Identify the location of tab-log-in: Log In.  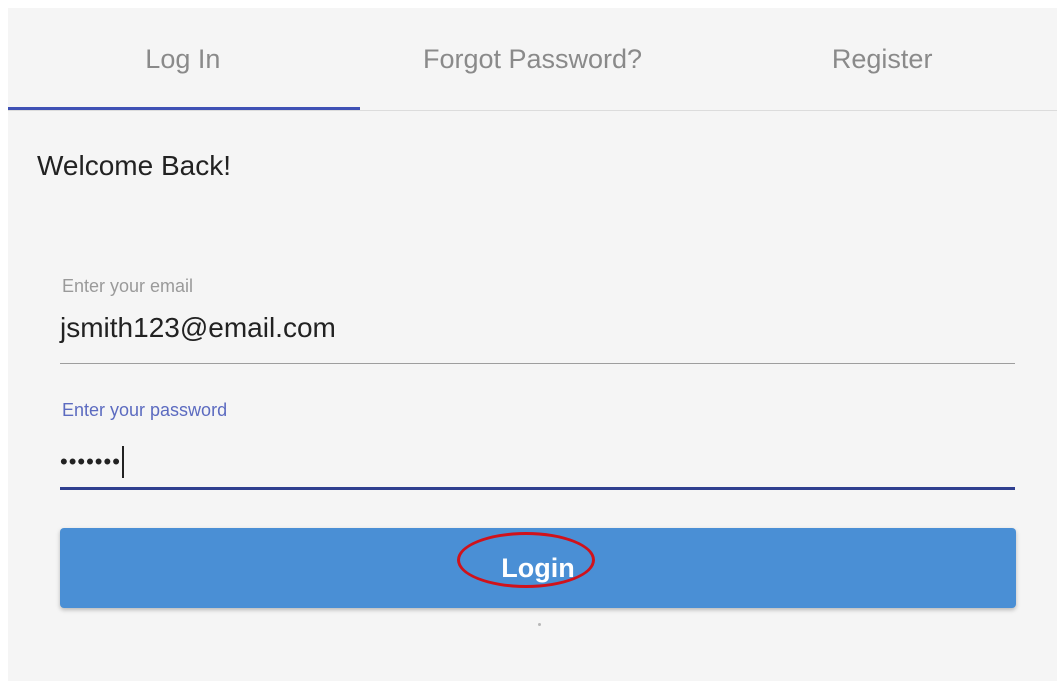
(183, 59).